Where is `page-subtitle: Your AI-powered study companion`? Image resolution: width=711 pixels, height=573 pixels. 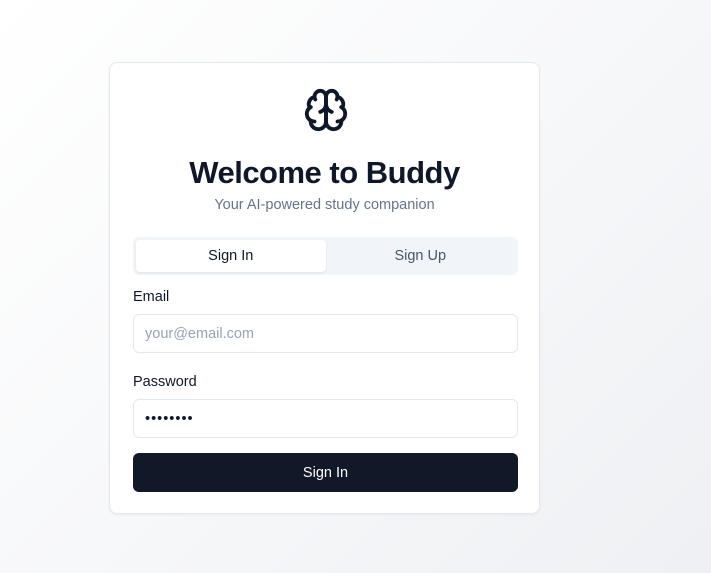
page-subtitle: Your AI-powered study companion is located at coordinates (324, 205).